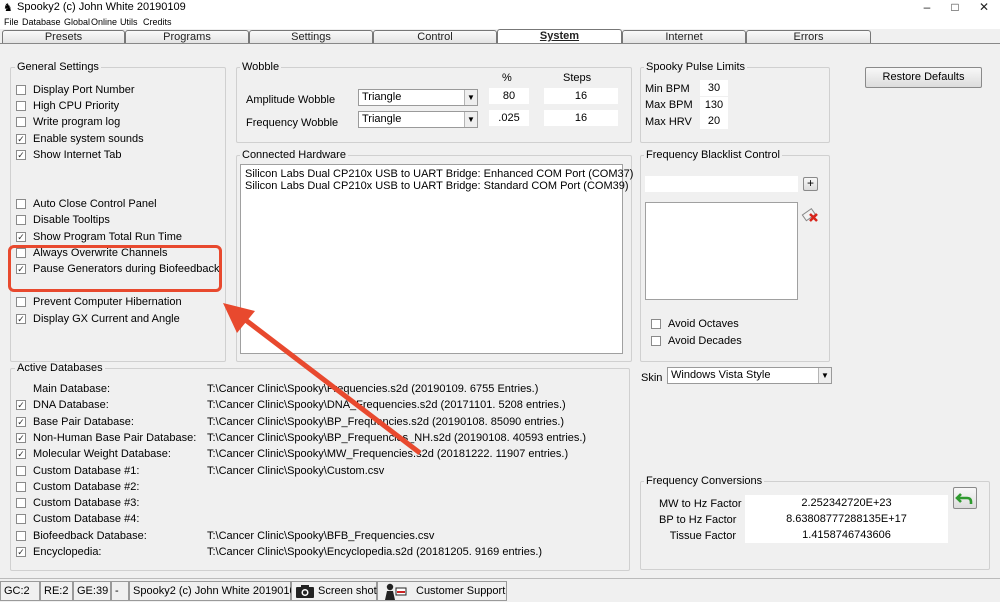 Image resolution: width=1000 pixels, height=602 pixels. I want to click on frequency-wobble-label: Frequency Wobble, so click(292, 123).